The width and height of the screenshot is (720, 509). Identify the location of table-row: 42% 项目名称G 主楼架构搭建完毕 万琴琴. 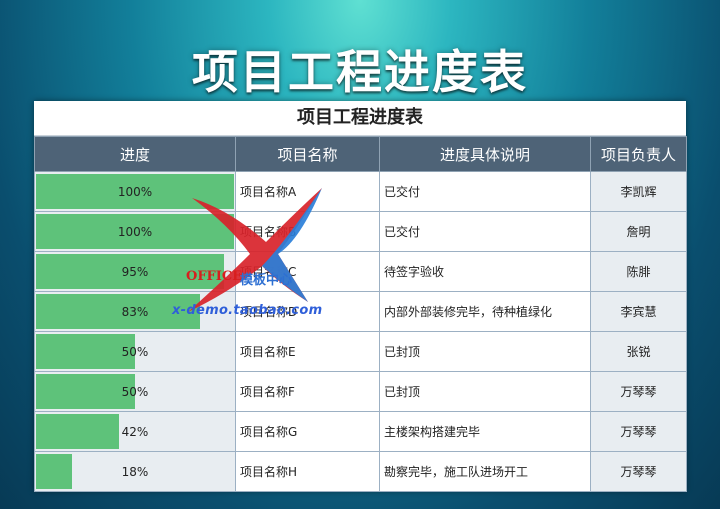
(360, 431).